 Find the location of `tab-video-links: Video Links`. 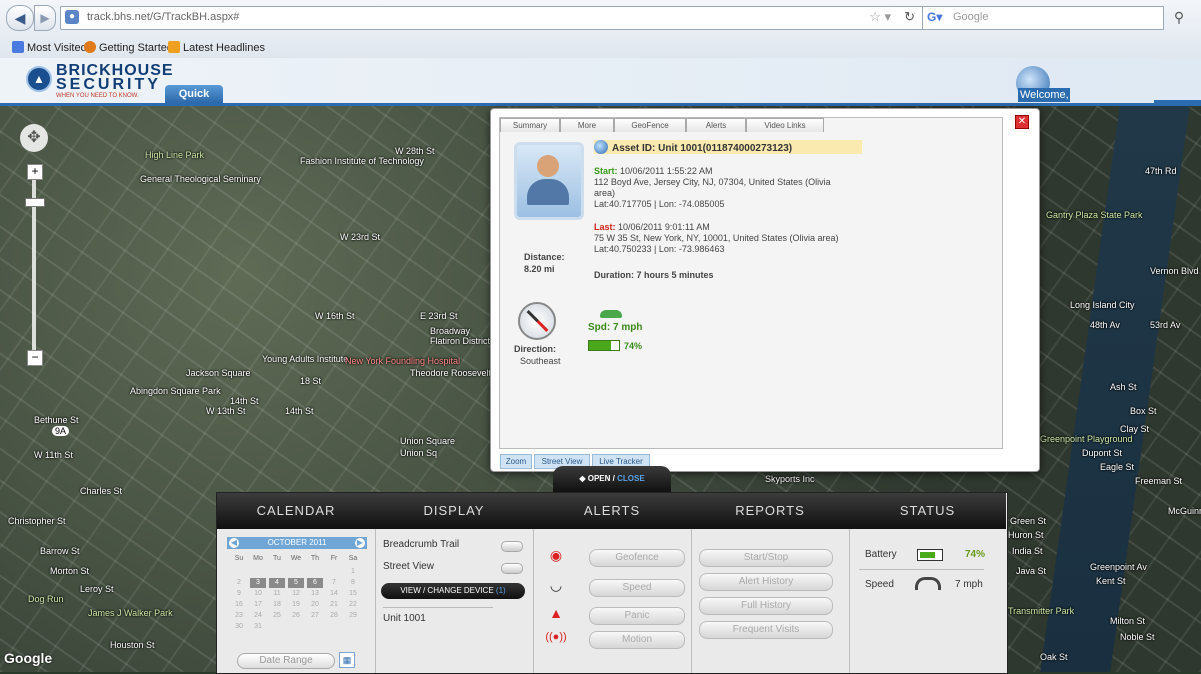

tab-video-links: Video Links is located at coordinates (785, 125).